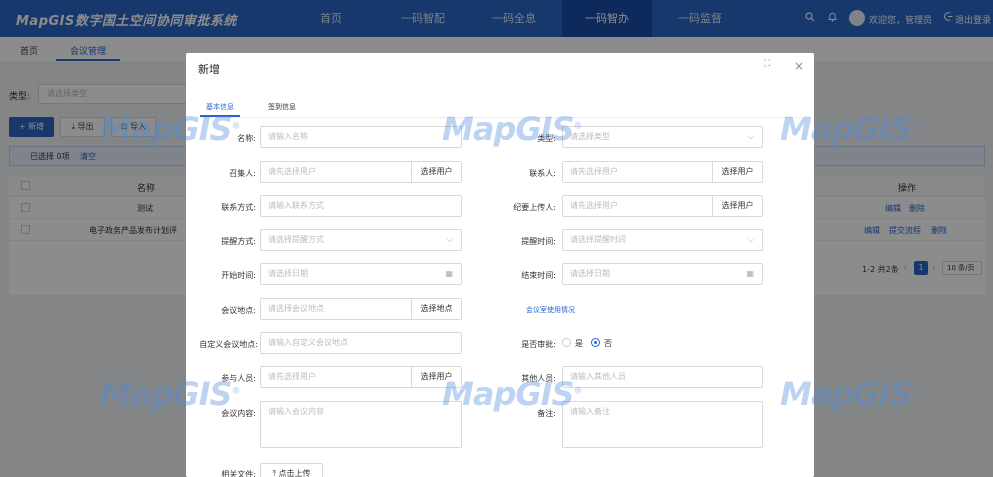 Image resolution: width=993 pixels, height=477 pixels. I want to click on radio-dot, so click(595, 342).